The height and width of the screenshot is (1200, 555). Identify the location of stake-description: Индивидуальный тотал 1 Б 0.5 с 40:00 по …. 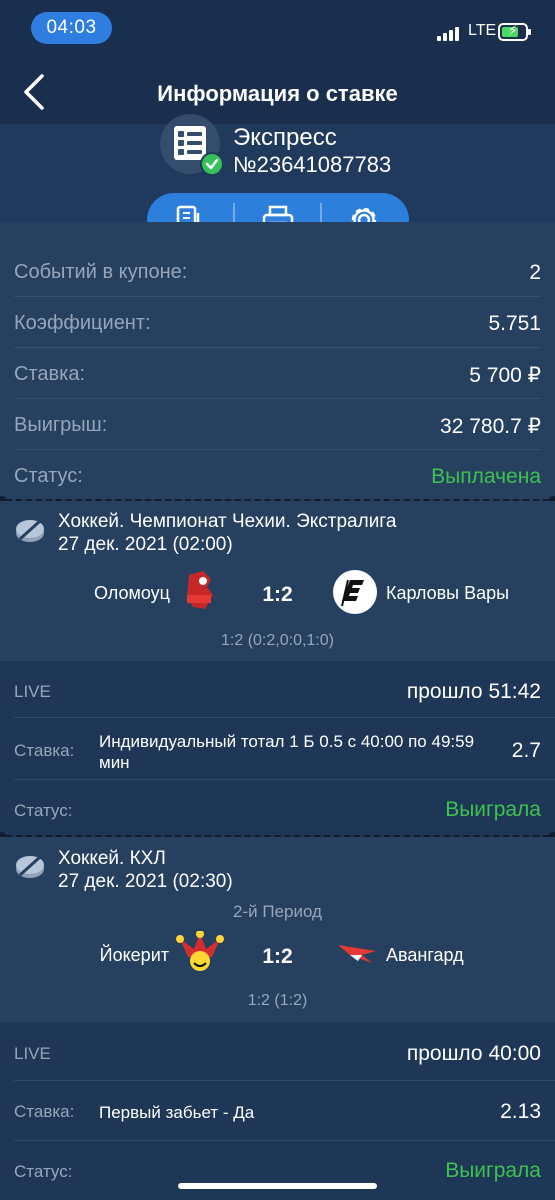
(287, 752).